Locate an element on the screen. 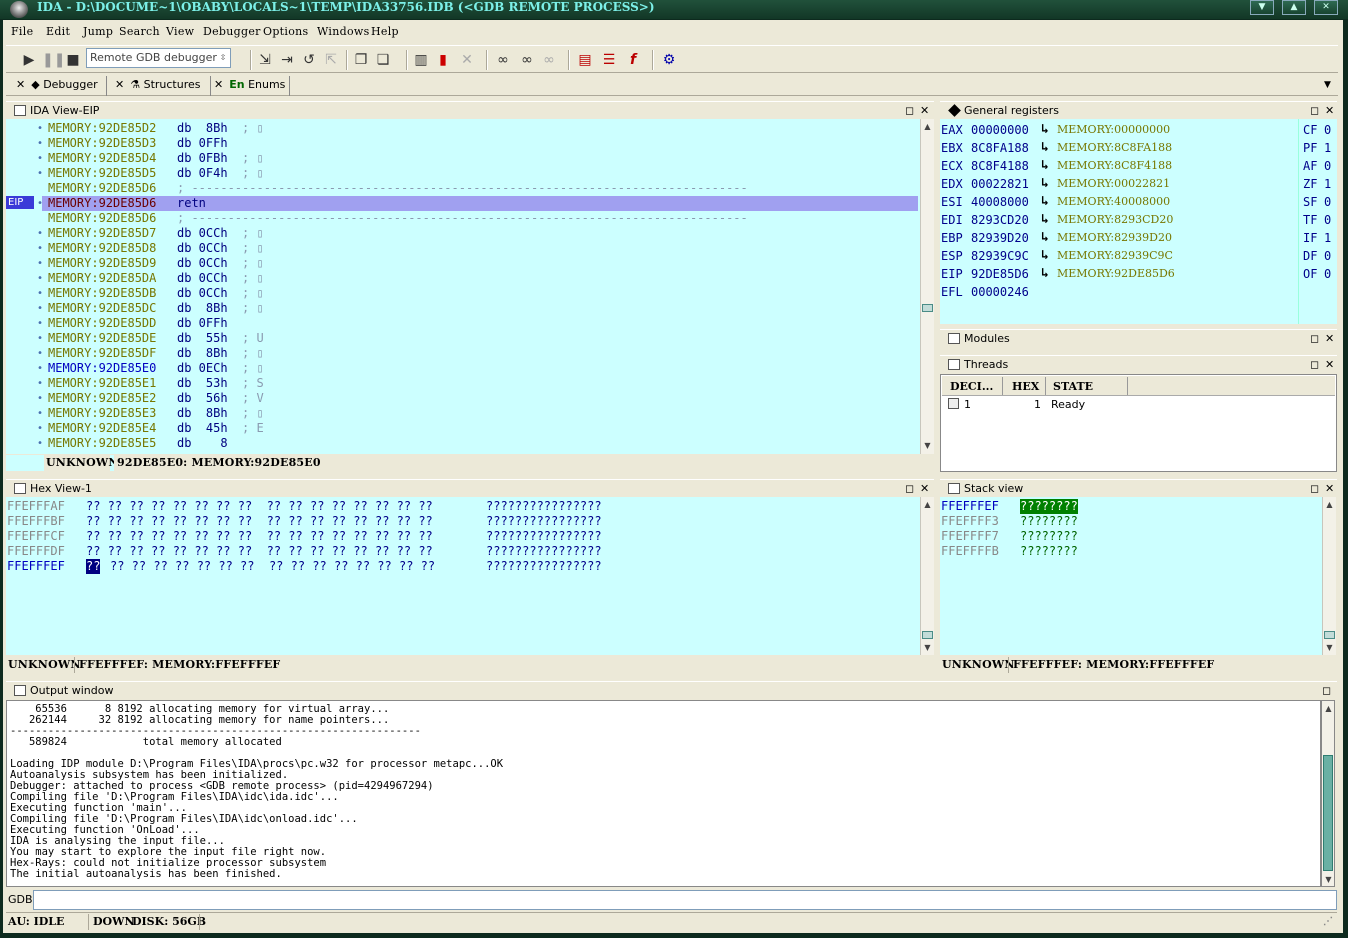  disasm-row: • MEMORY:92DE85DA db 0CCh ; ▯ is located at coordinates (462, 278).